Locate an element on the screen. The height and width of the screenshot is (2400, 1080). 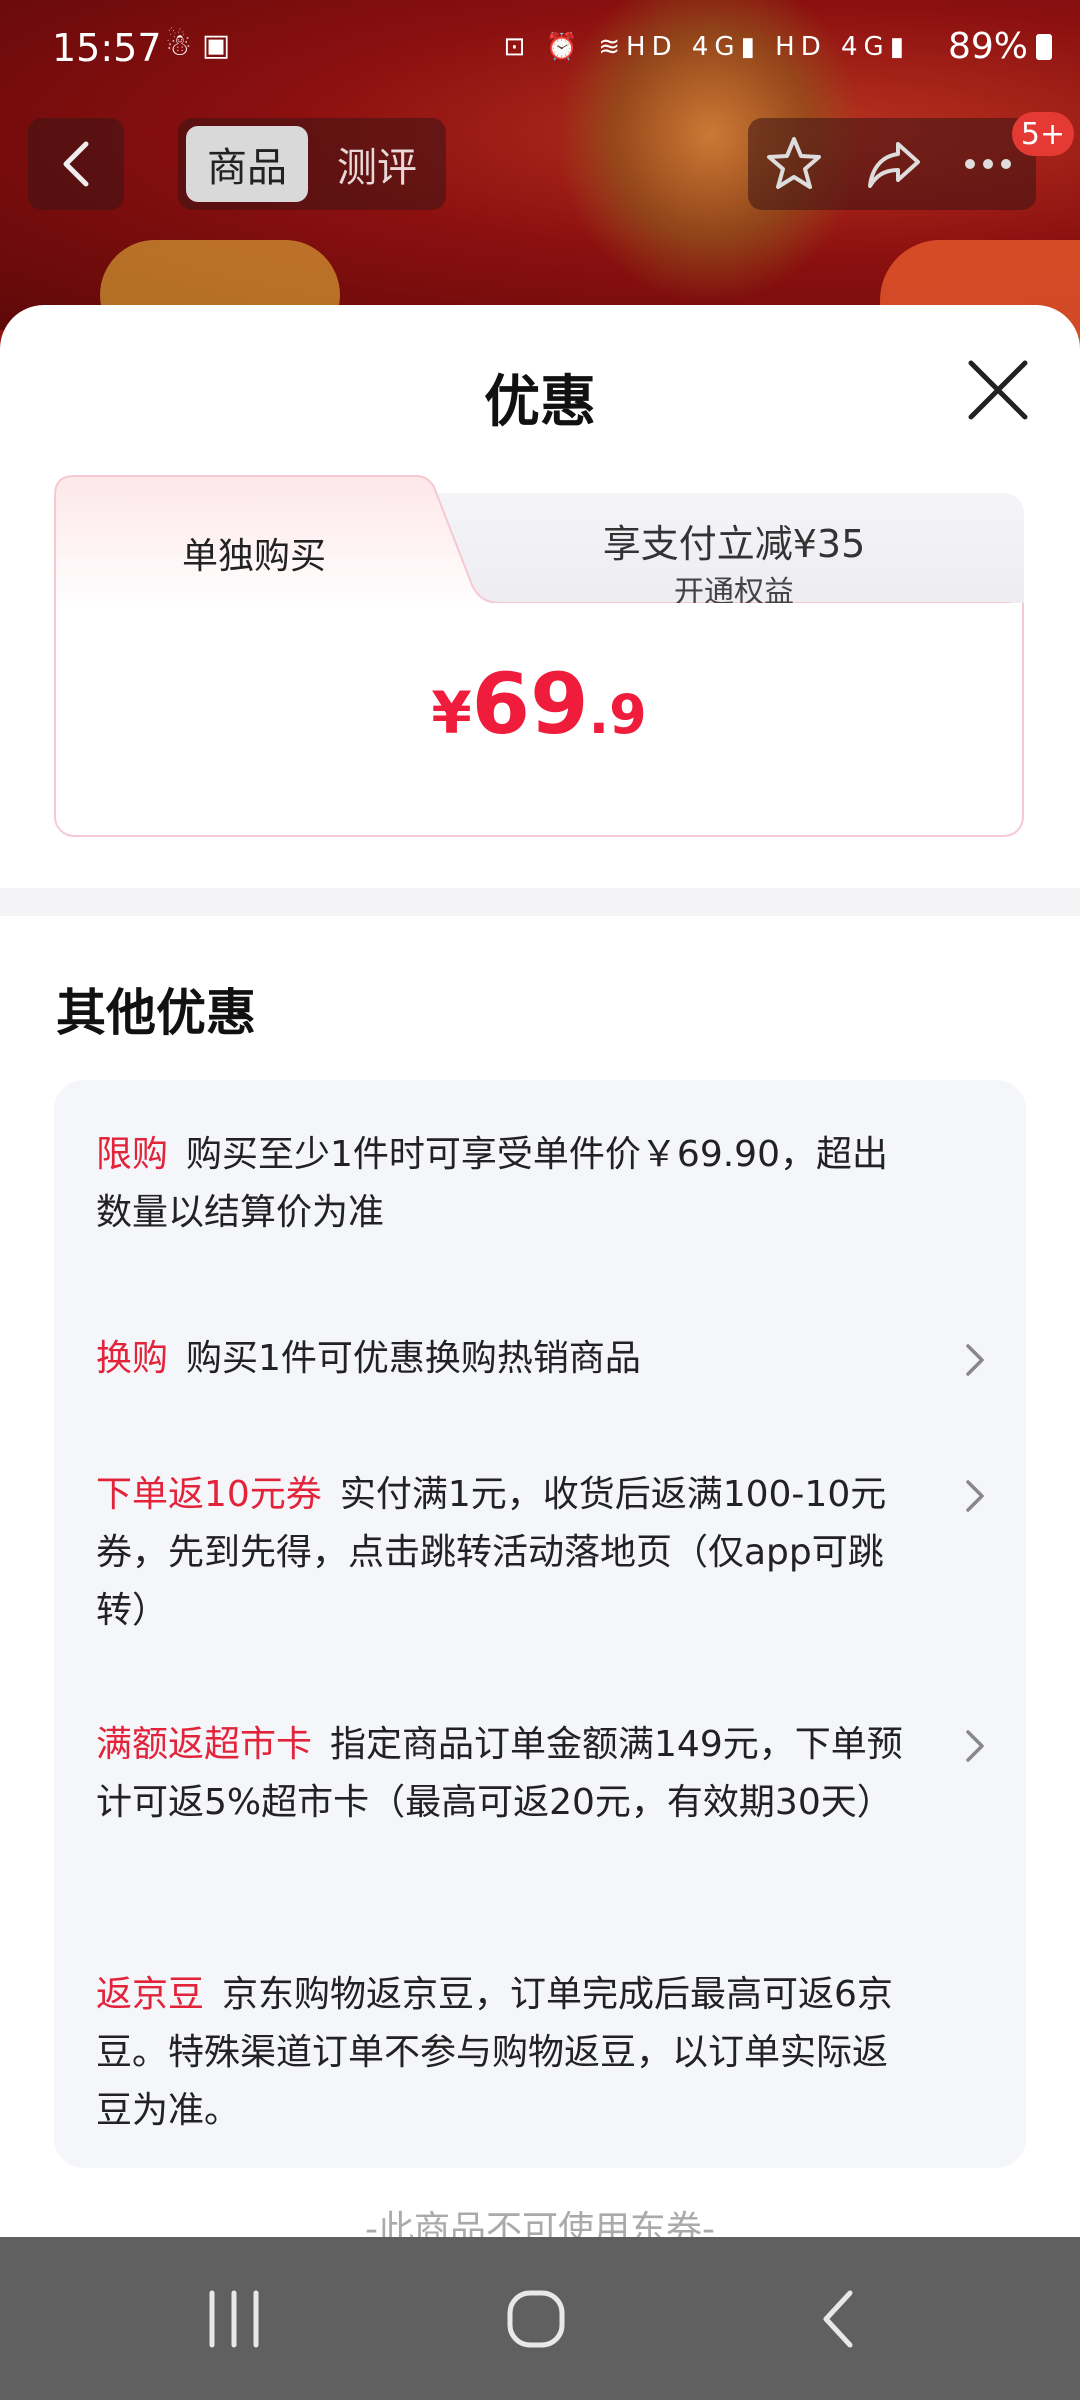
battery-indicator: 89% is located at coordinates (1000, 46).